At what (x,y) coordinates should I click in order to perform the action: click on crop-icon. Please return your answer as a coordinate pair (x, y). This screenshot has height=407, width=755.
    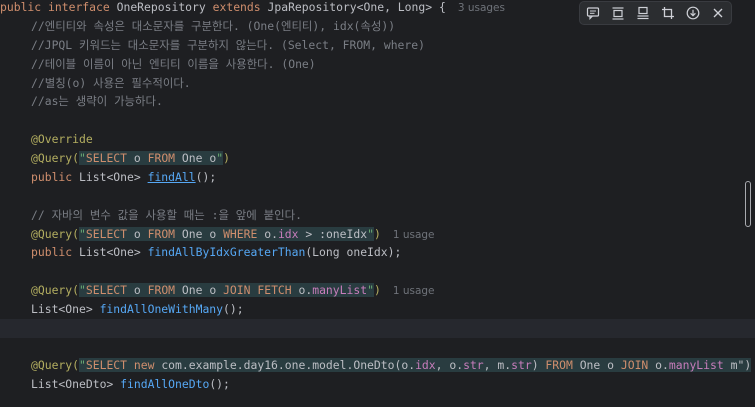
    Looking at the image, I should click on (668, 13).